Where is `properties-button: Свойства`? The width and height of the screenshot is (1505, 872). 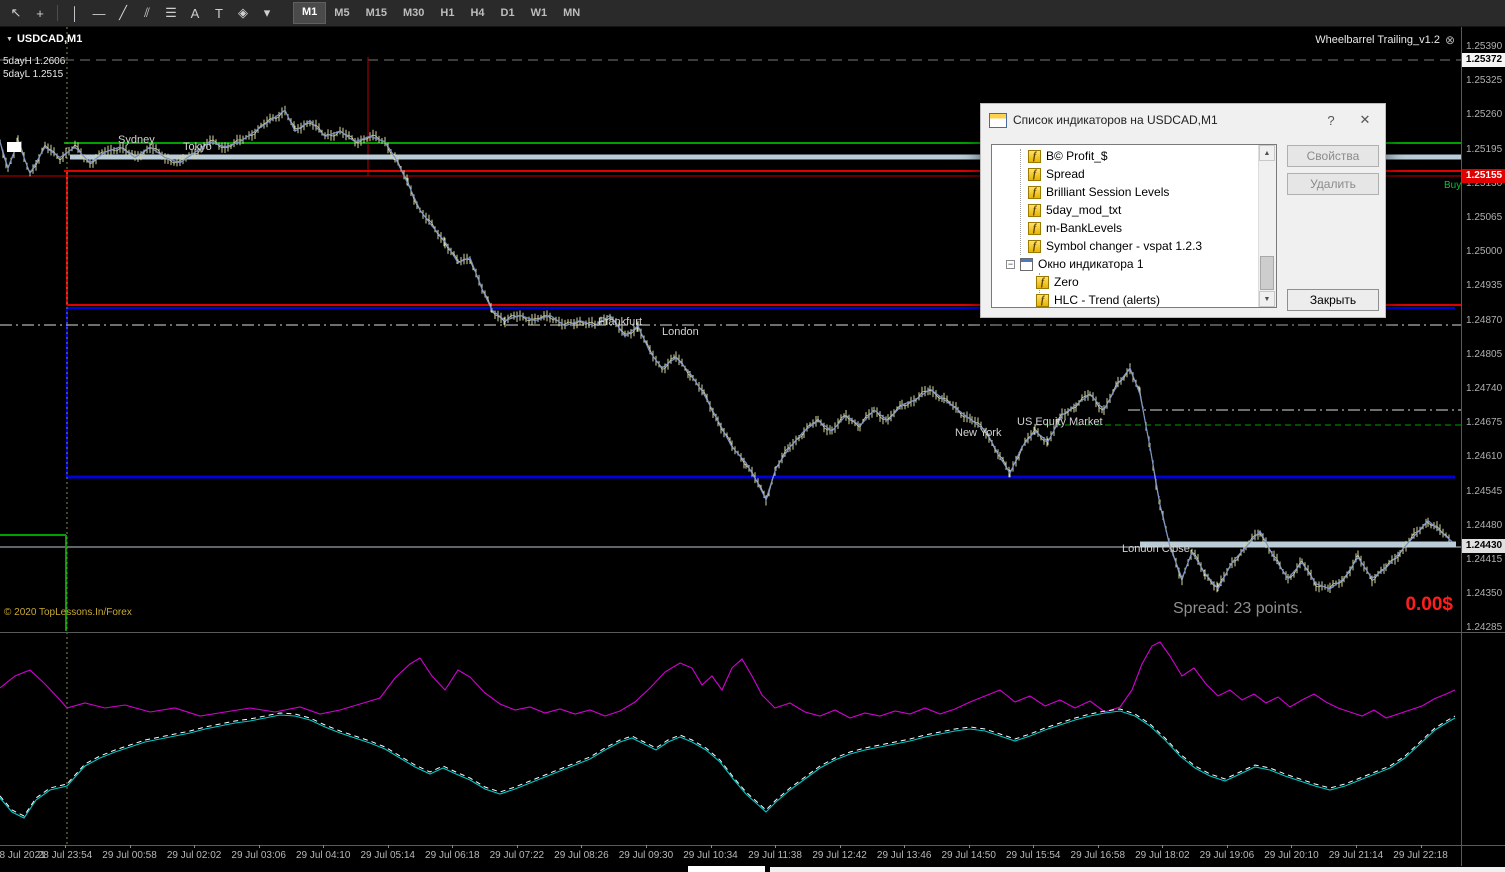
properties-button: Свойства is located at coordinates (1333, 156).